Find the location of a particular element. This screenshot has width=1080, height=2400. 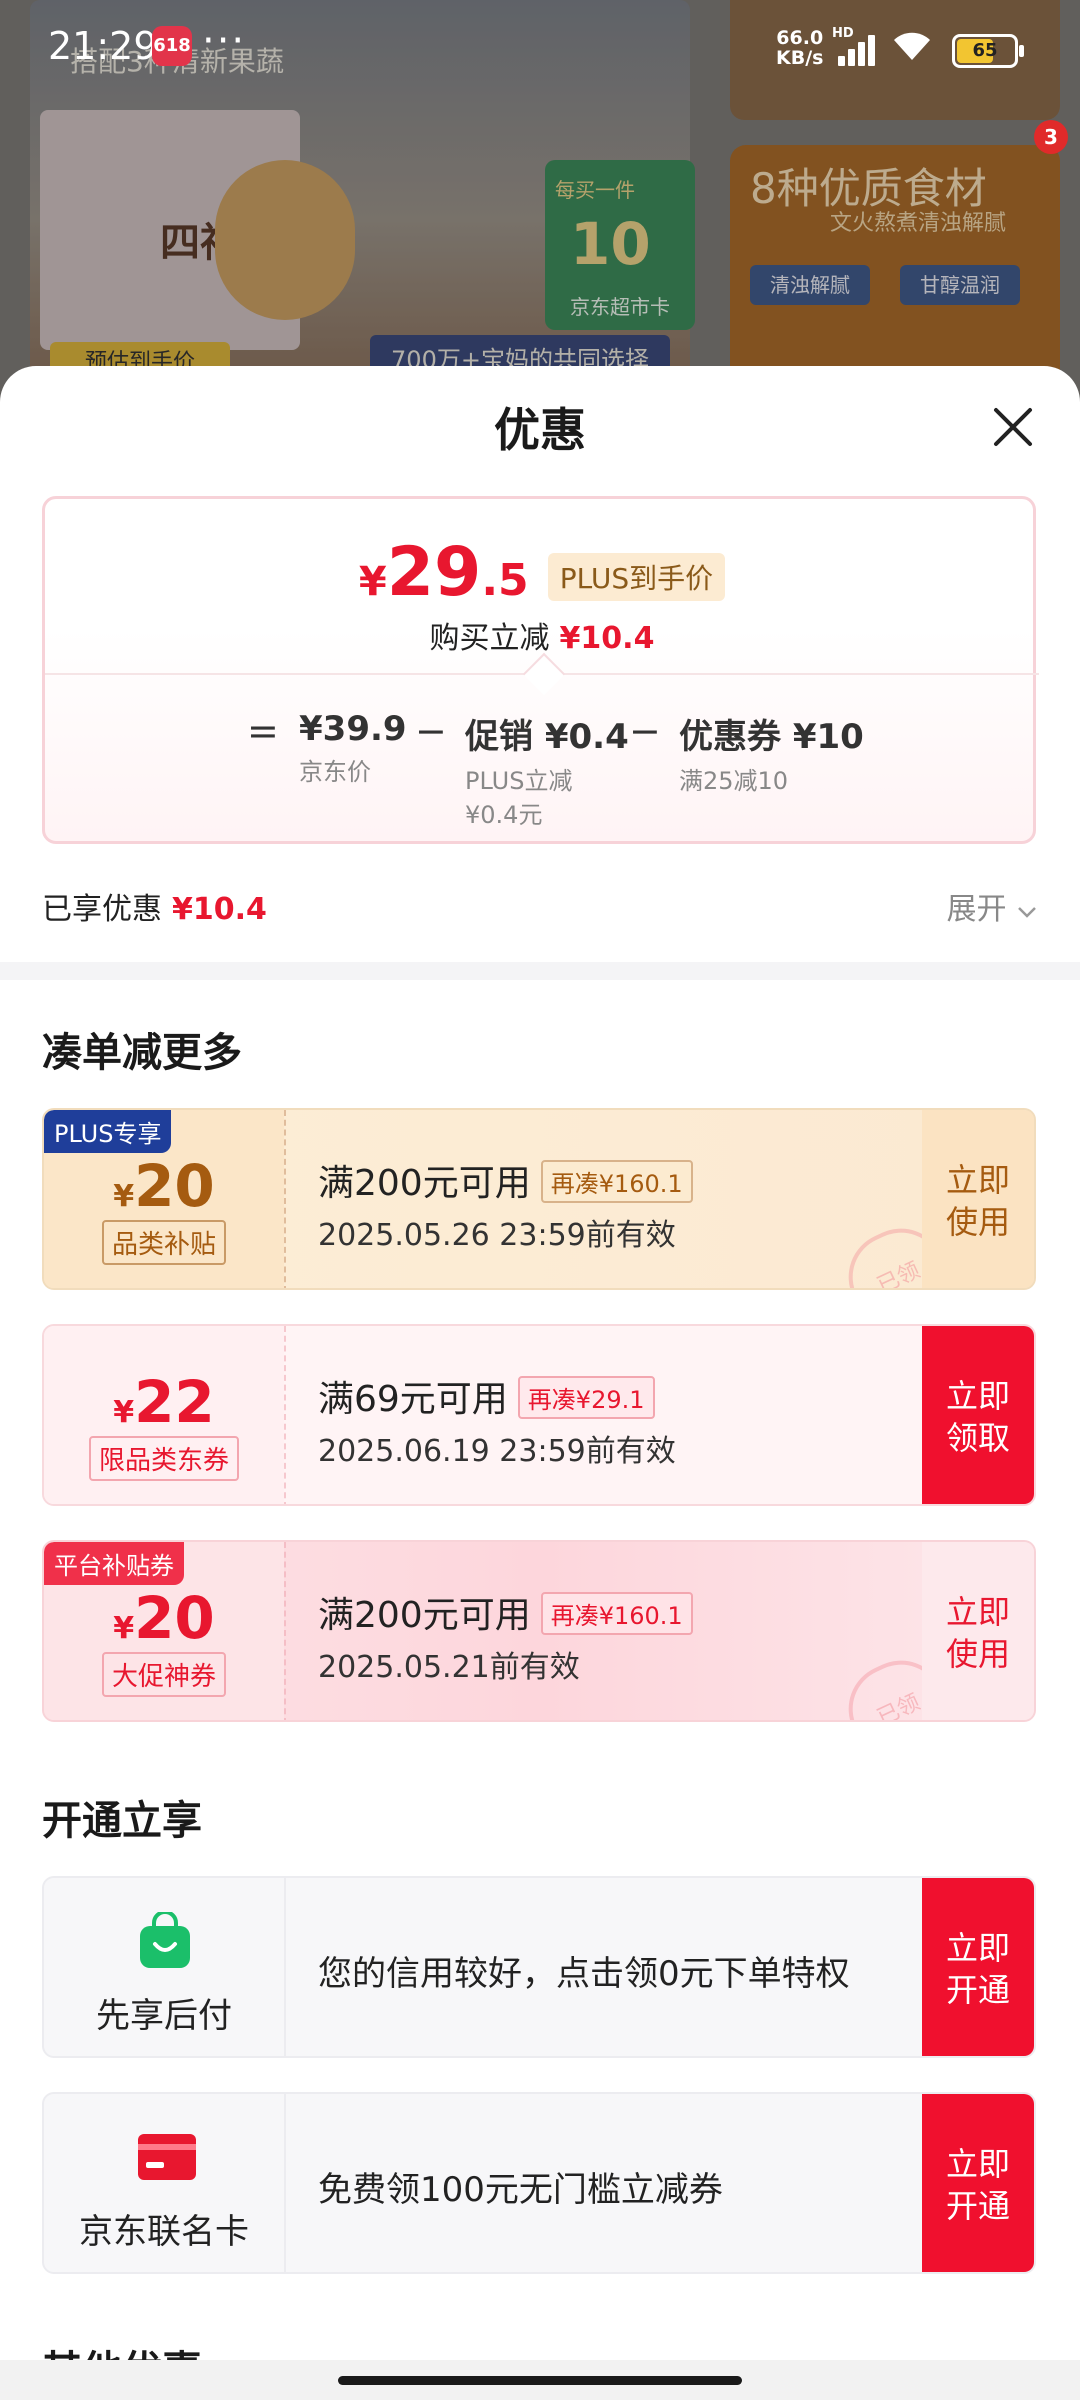

enjoyed-amount: ¥10.4 is located at coordinates (219, 909).